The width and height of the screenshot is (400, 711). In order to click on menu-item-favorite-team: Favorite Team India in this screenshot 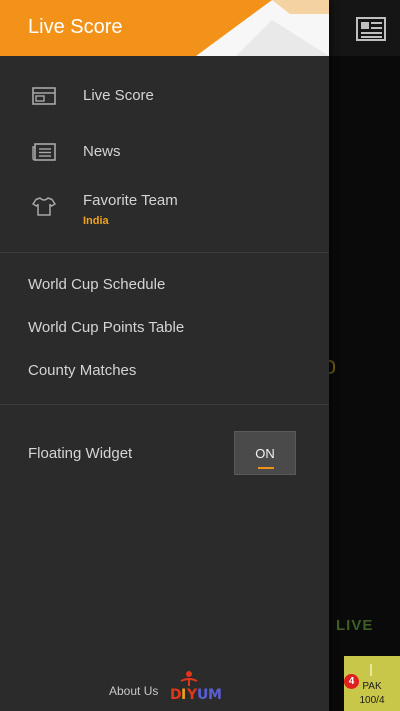, I will do `click(164, 210)`.